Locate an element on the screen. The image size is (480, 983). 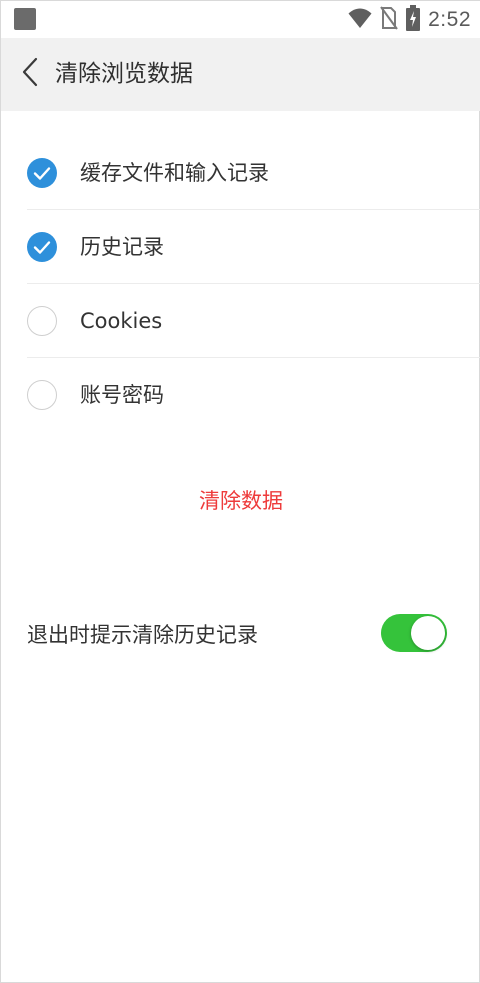
exit-prompt-toggle is located at coordinates (414, 633).